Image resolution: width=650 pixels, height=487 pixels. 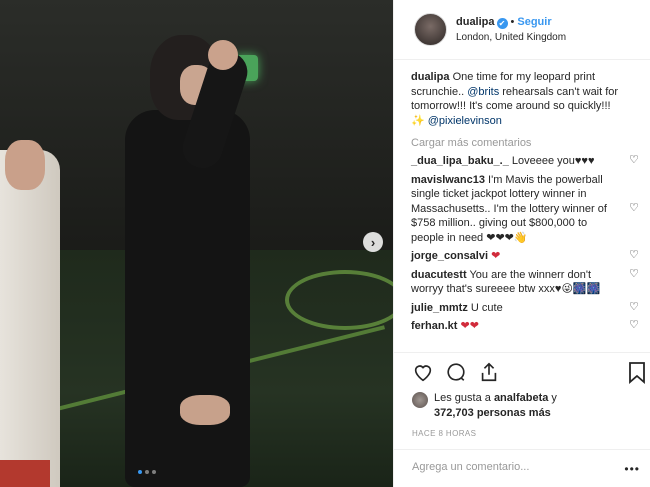 I want to click on post-header: dualipa ✔ • Seguir London, United Kingdom, so click(x=522, y=30).